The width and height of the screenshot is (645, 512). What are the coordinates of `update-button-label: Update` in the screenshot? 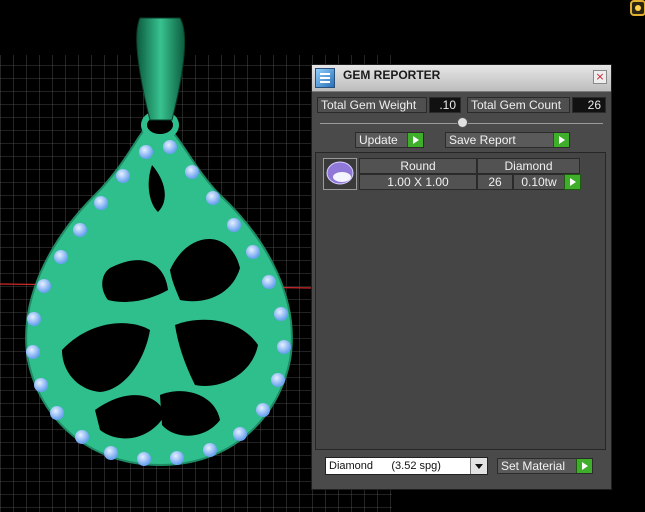 It's located at (378, 140).